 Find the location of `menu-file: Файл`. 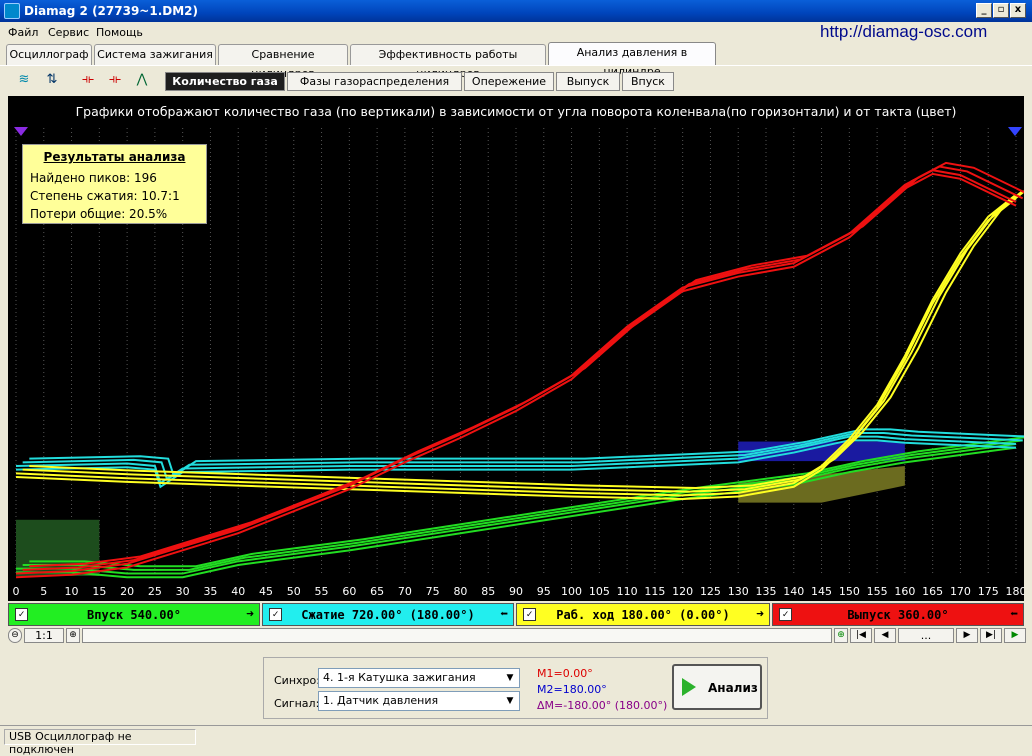

menu-file: Файл is located at coordinates (23, 32).